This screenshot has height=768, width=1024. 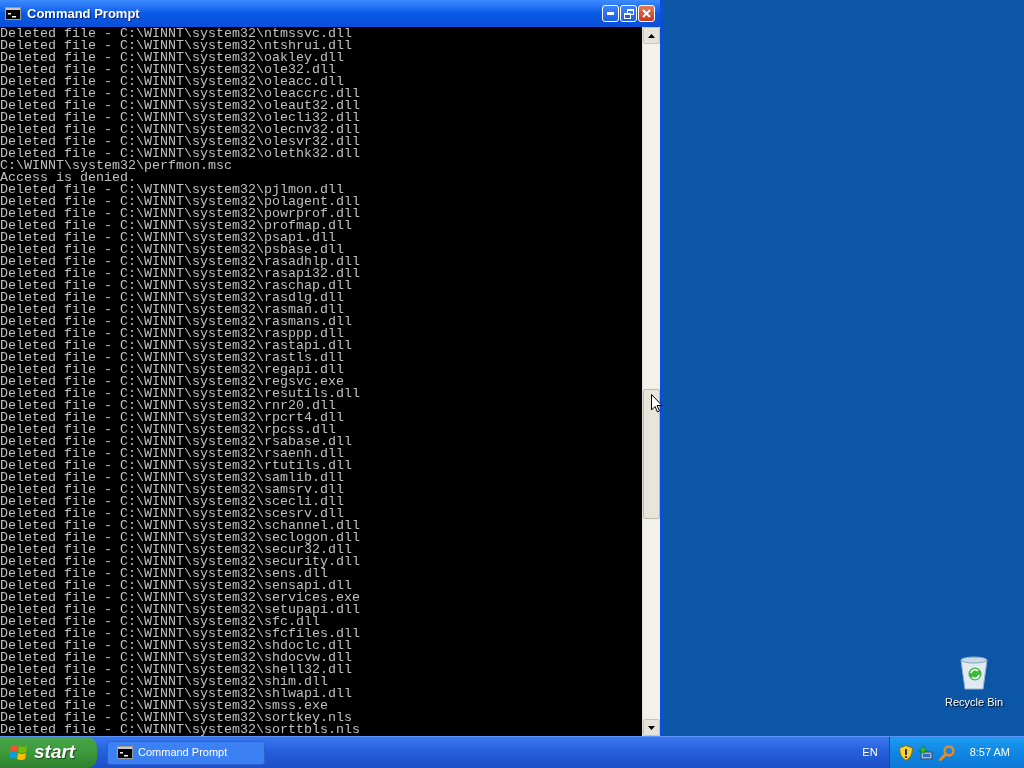 I want to click on warning-shield-icon, so click(x=905, y=752).